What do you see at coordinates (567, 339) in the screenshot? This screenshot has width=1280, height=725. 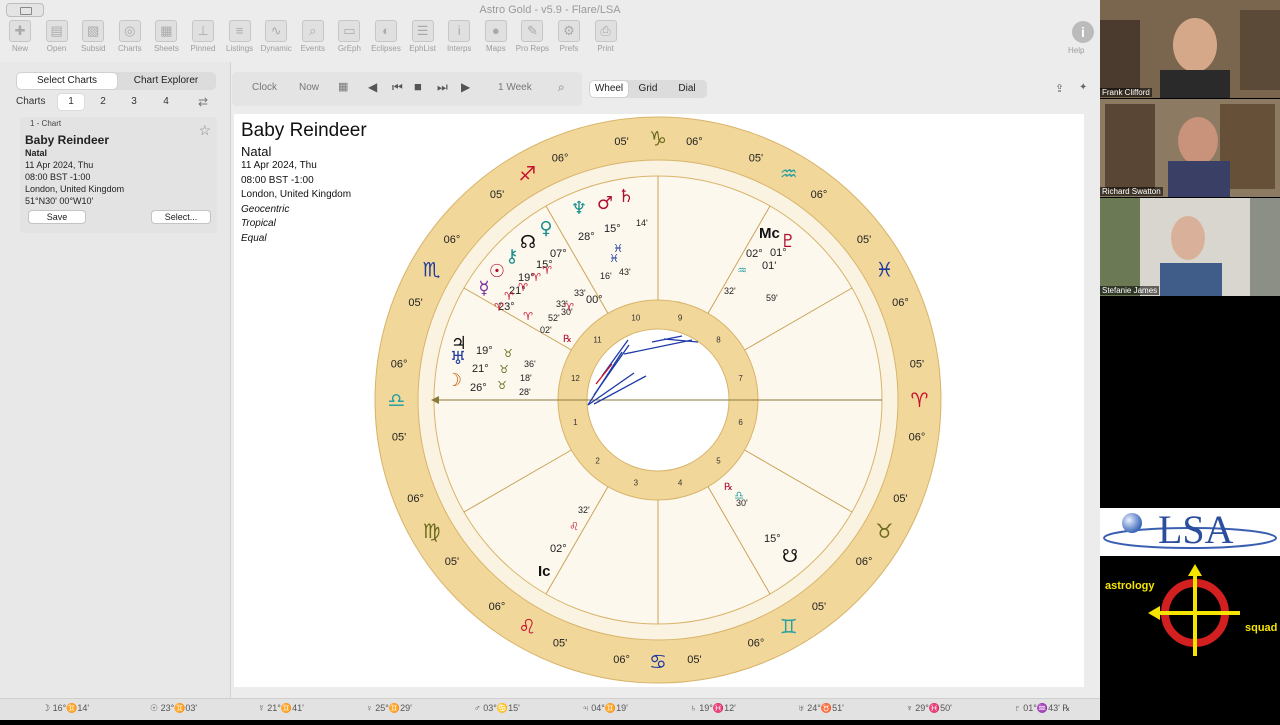 I see `retrograde-mark: ℞` at bounding box center [567, 339].